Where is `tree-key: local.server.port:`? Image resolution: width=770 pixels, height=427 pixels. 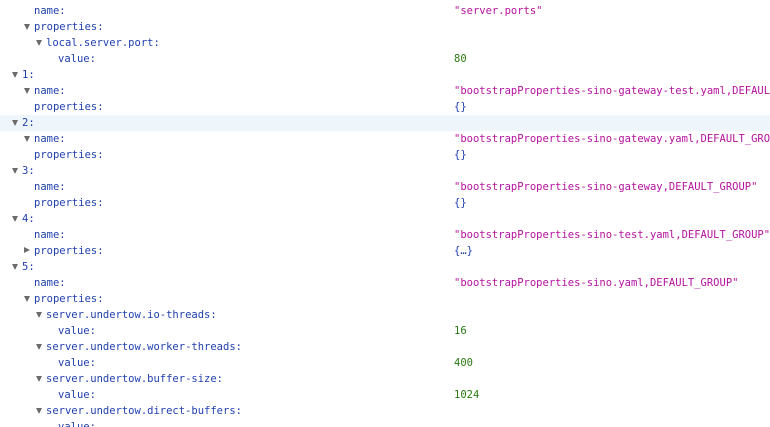
tree-key: local.server.port: is located at coordinates (103, 43).